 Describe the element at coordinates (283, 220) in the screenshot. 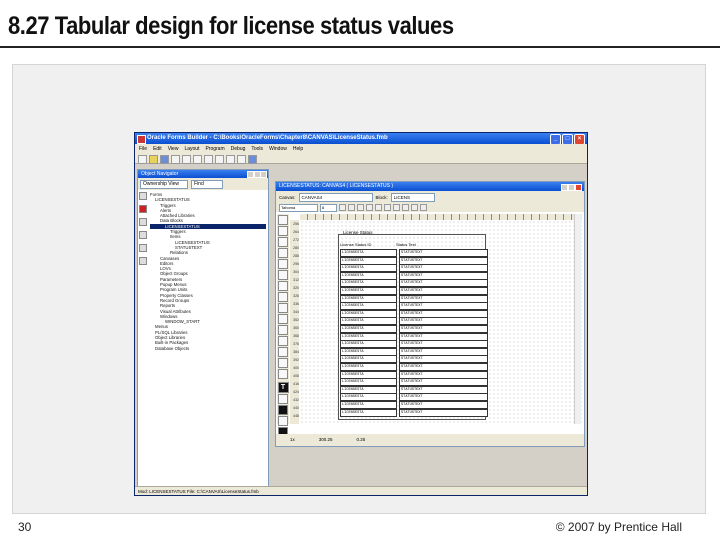

I see `select-tool-icon` at that location.